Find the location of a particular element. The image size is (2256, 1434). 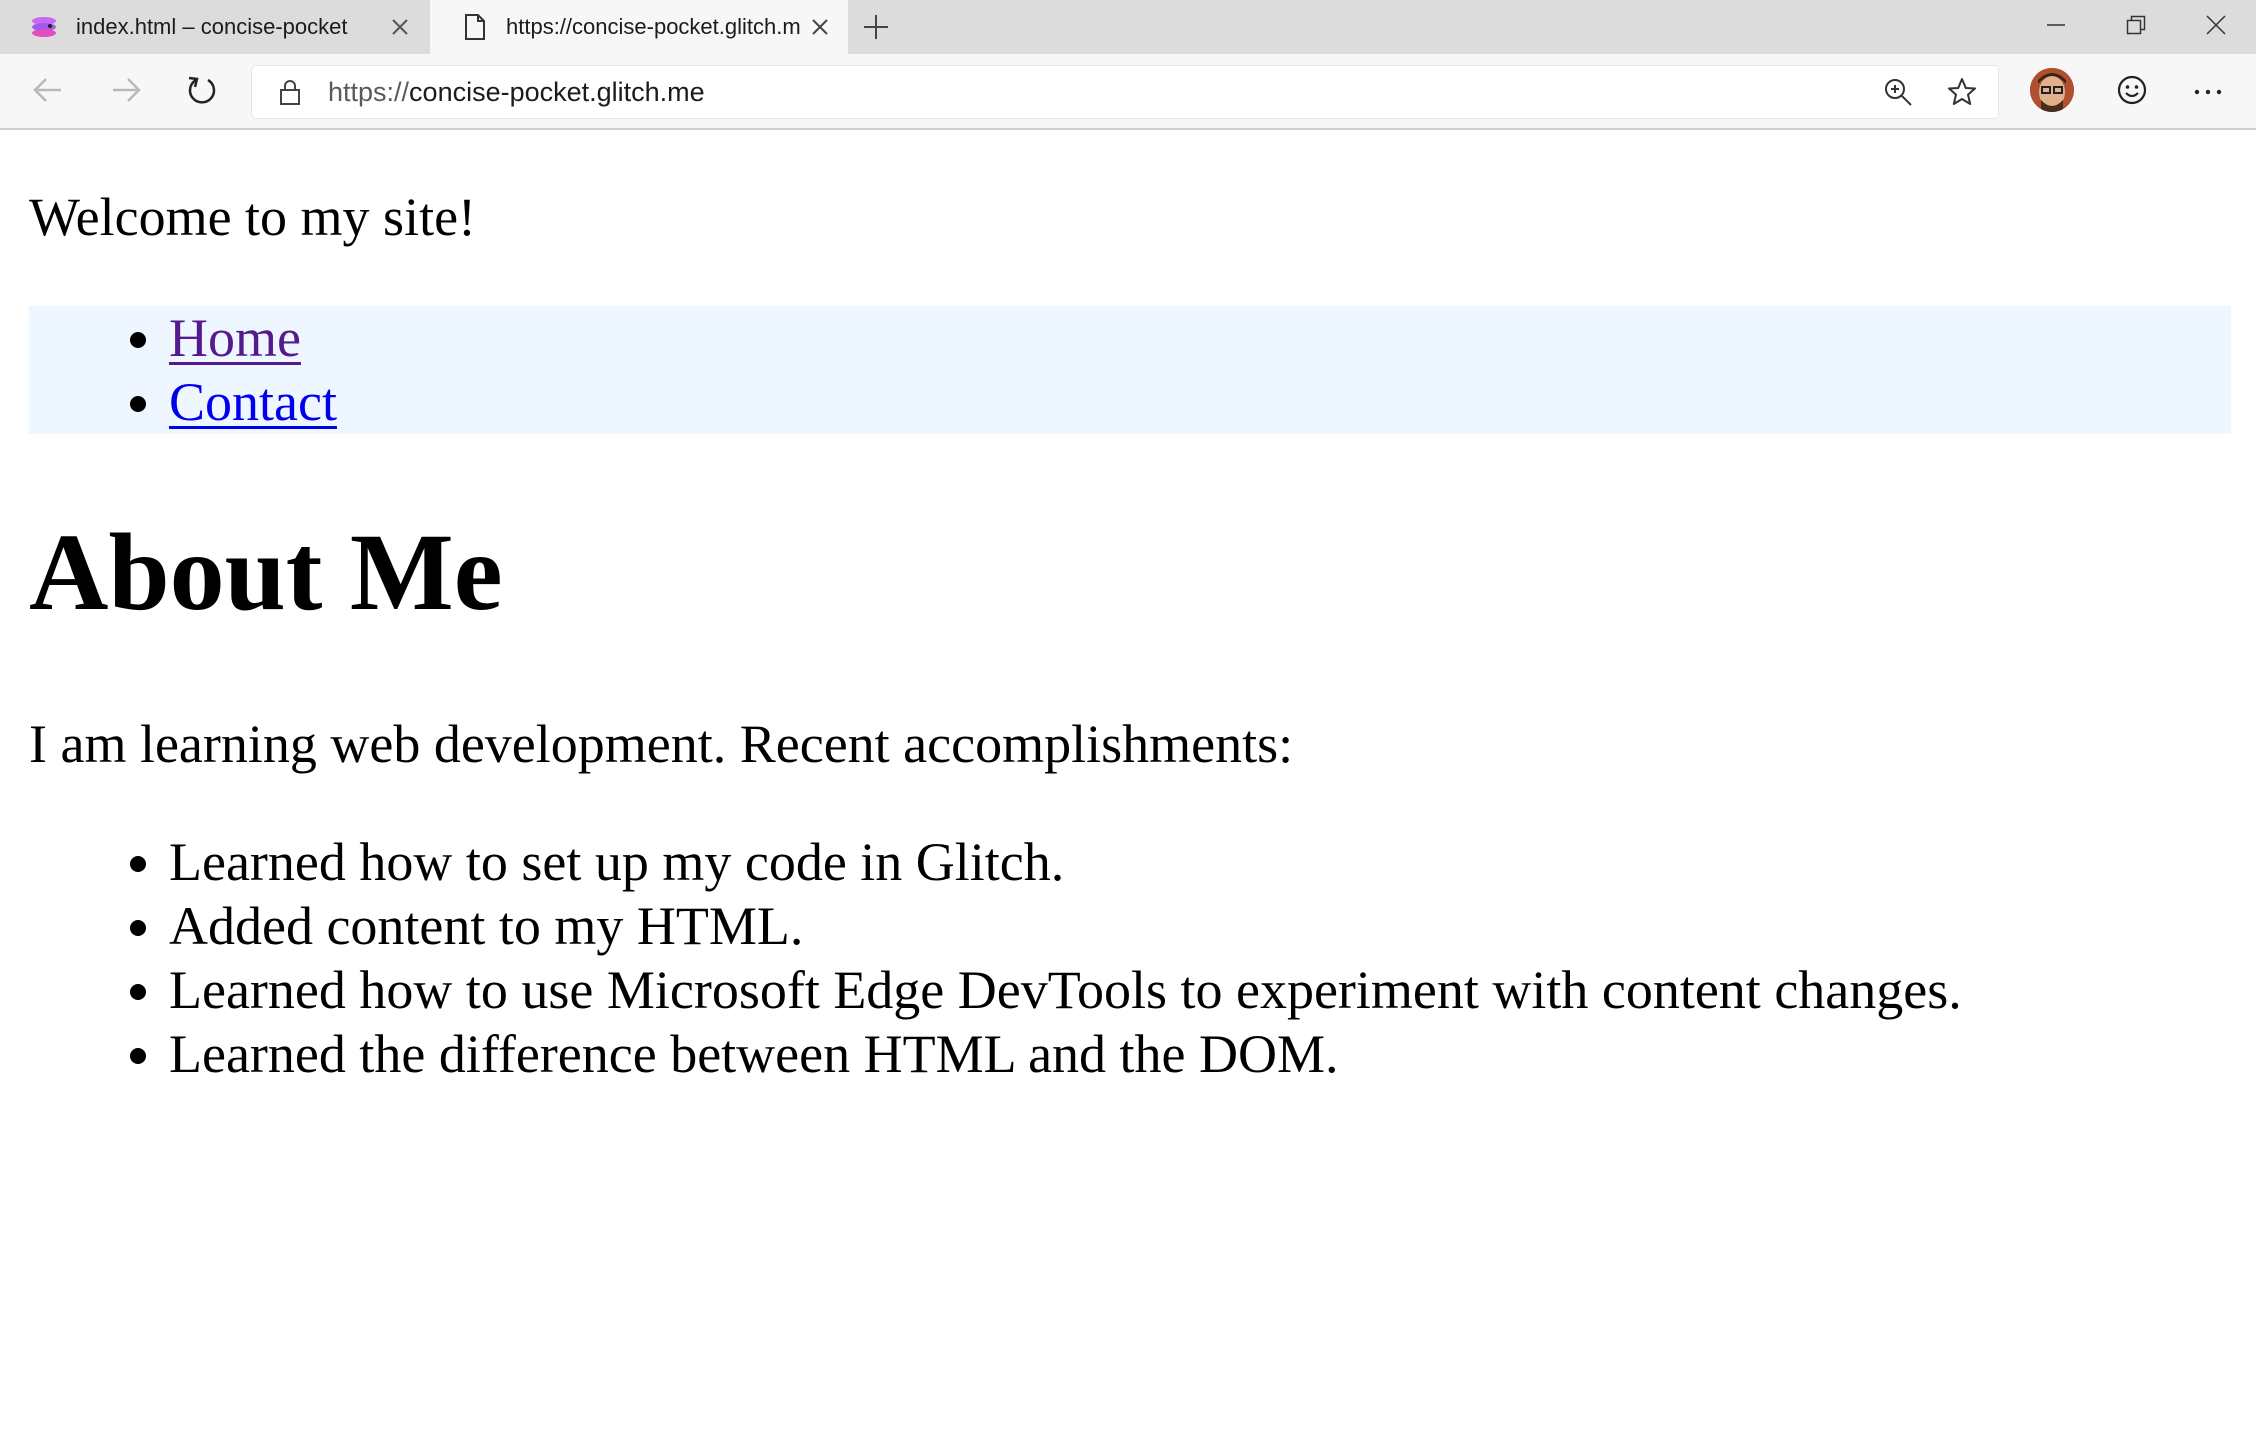

browser-toolbar: https://concise-pocket.glitch.me is located at coordinates (1128, 92).